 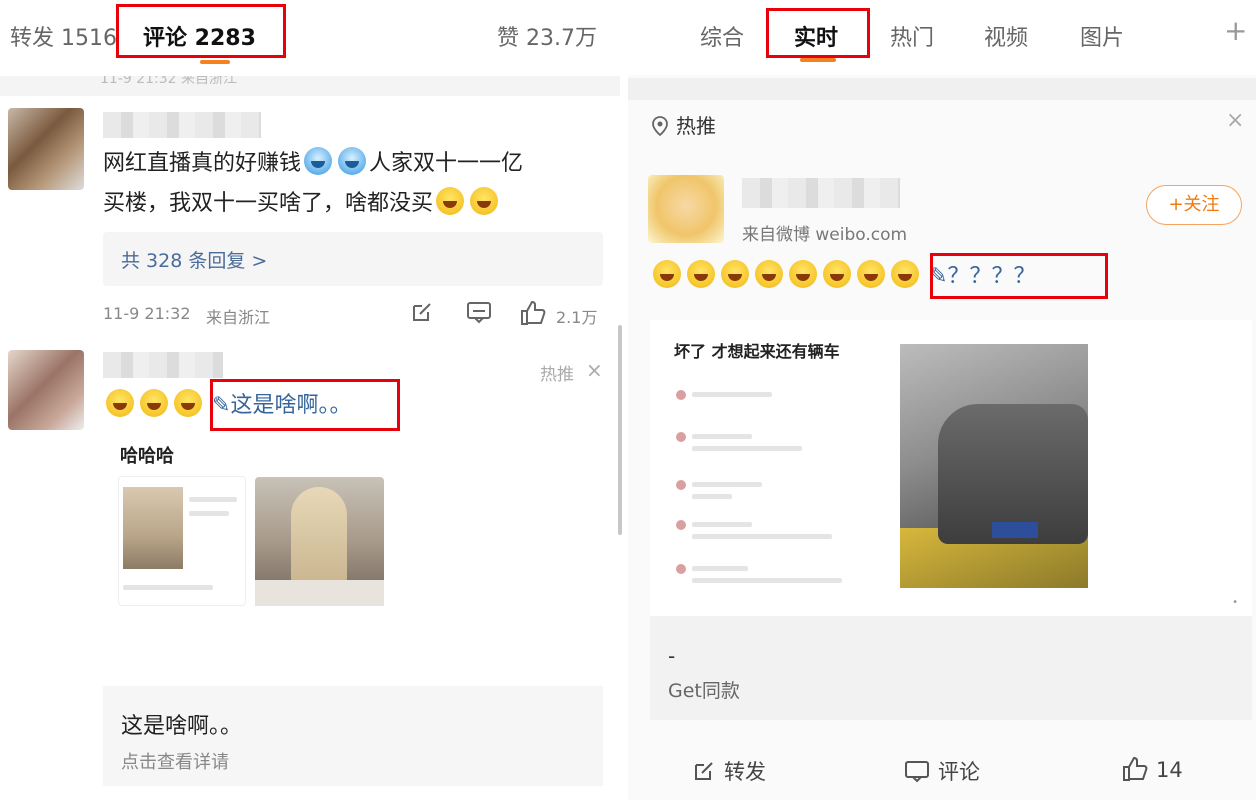 What do you see at coordinates (757, 351) in the screenshot?
I see `post-image-title: 坏了 才想起来还有辆车` at bounding box center [757, 351].